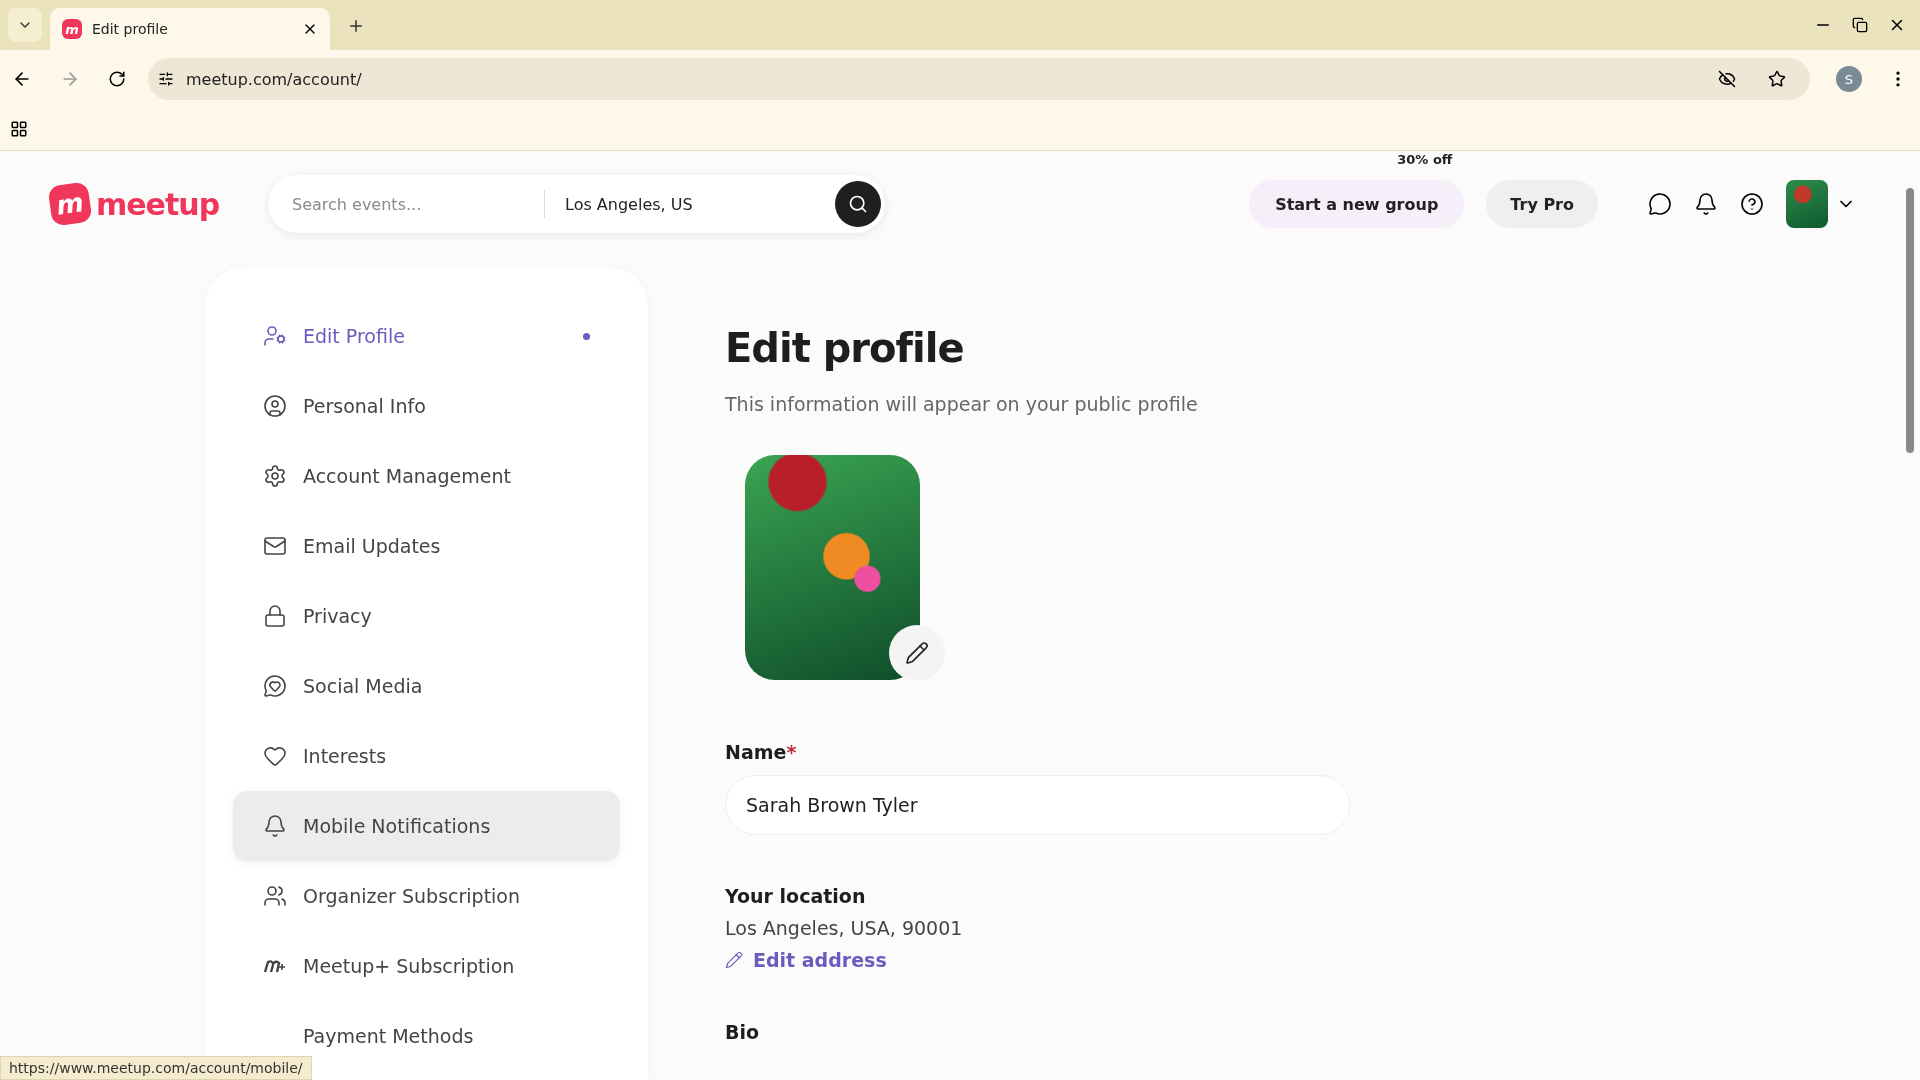  Describe the element at coordinates (1727, 79) in the screenshot. I see `eye-off-icon` at that location.